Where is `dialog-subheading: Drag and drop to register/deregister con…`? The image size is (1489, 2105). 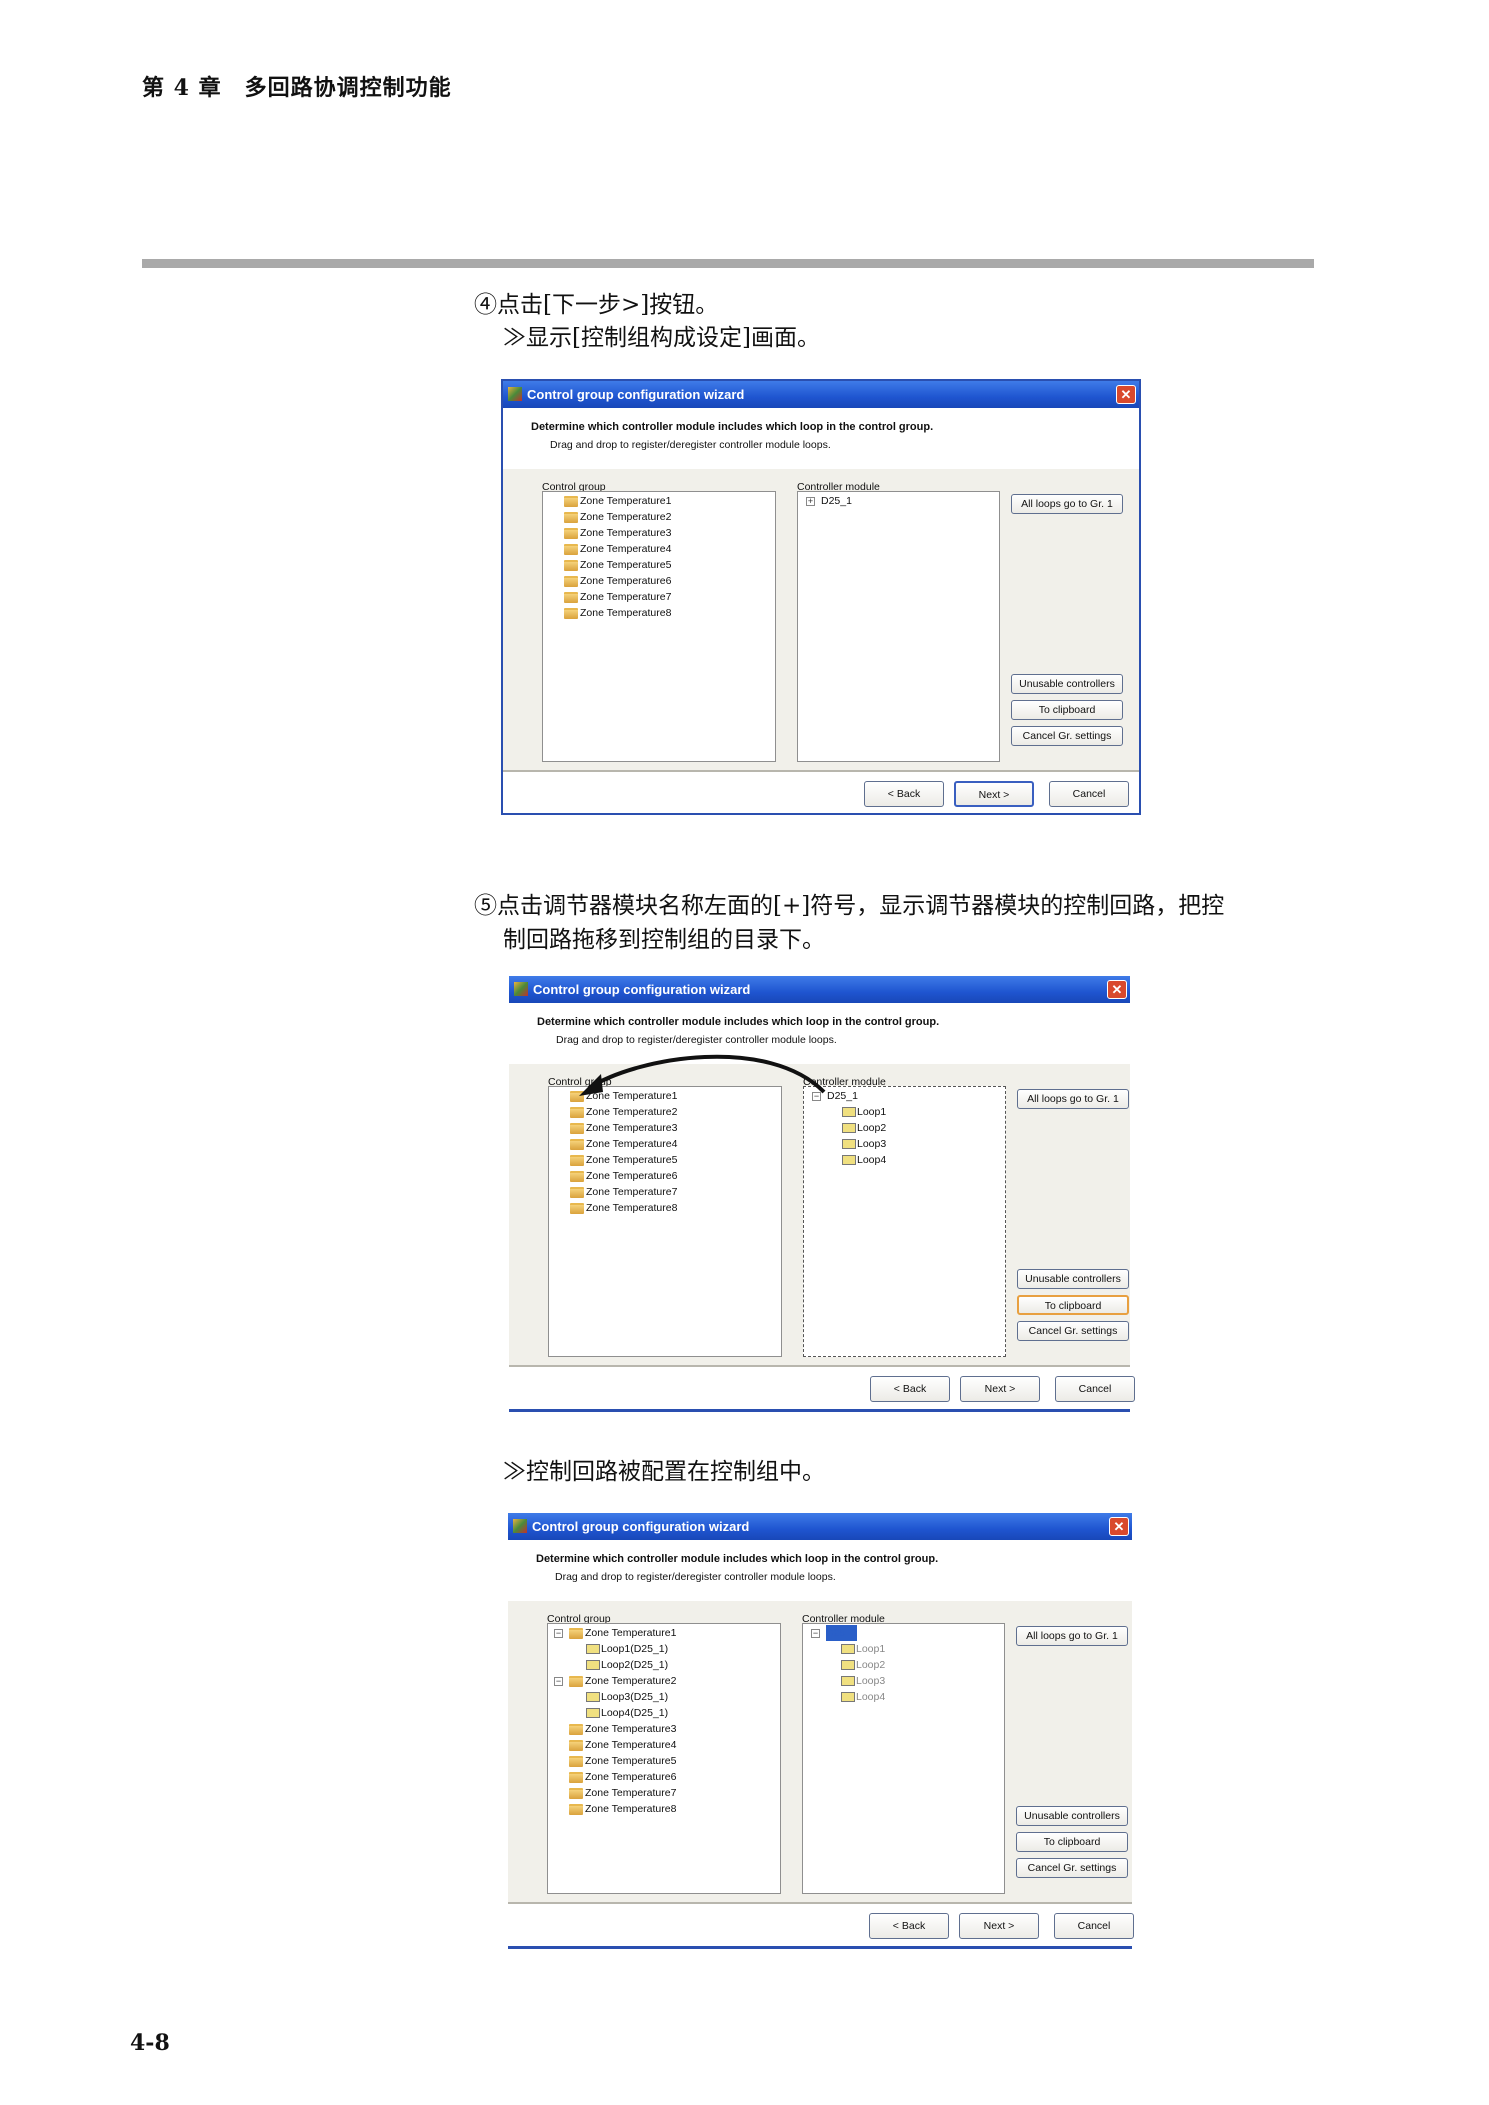
dialog-subheading: Drag and drop to register/deregister con… is located at coordinates (696, 1040).